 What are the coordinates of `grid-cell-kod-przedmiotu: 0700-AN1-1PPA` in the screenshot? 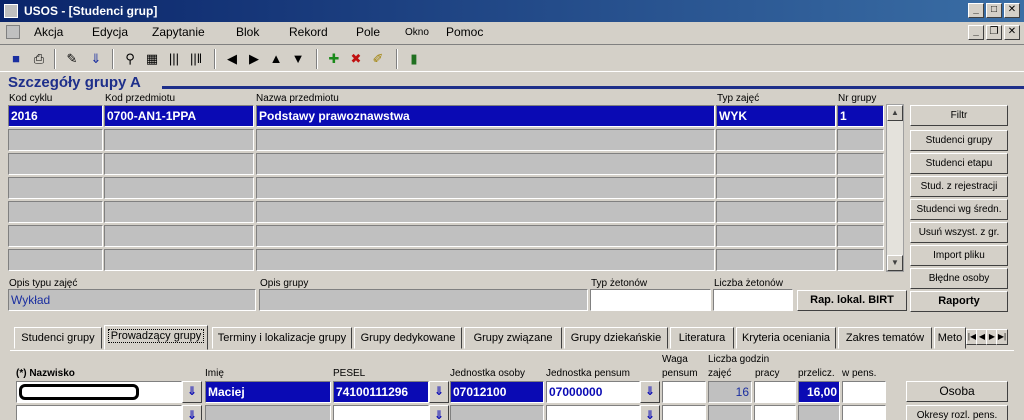 It's located at (179, 116).